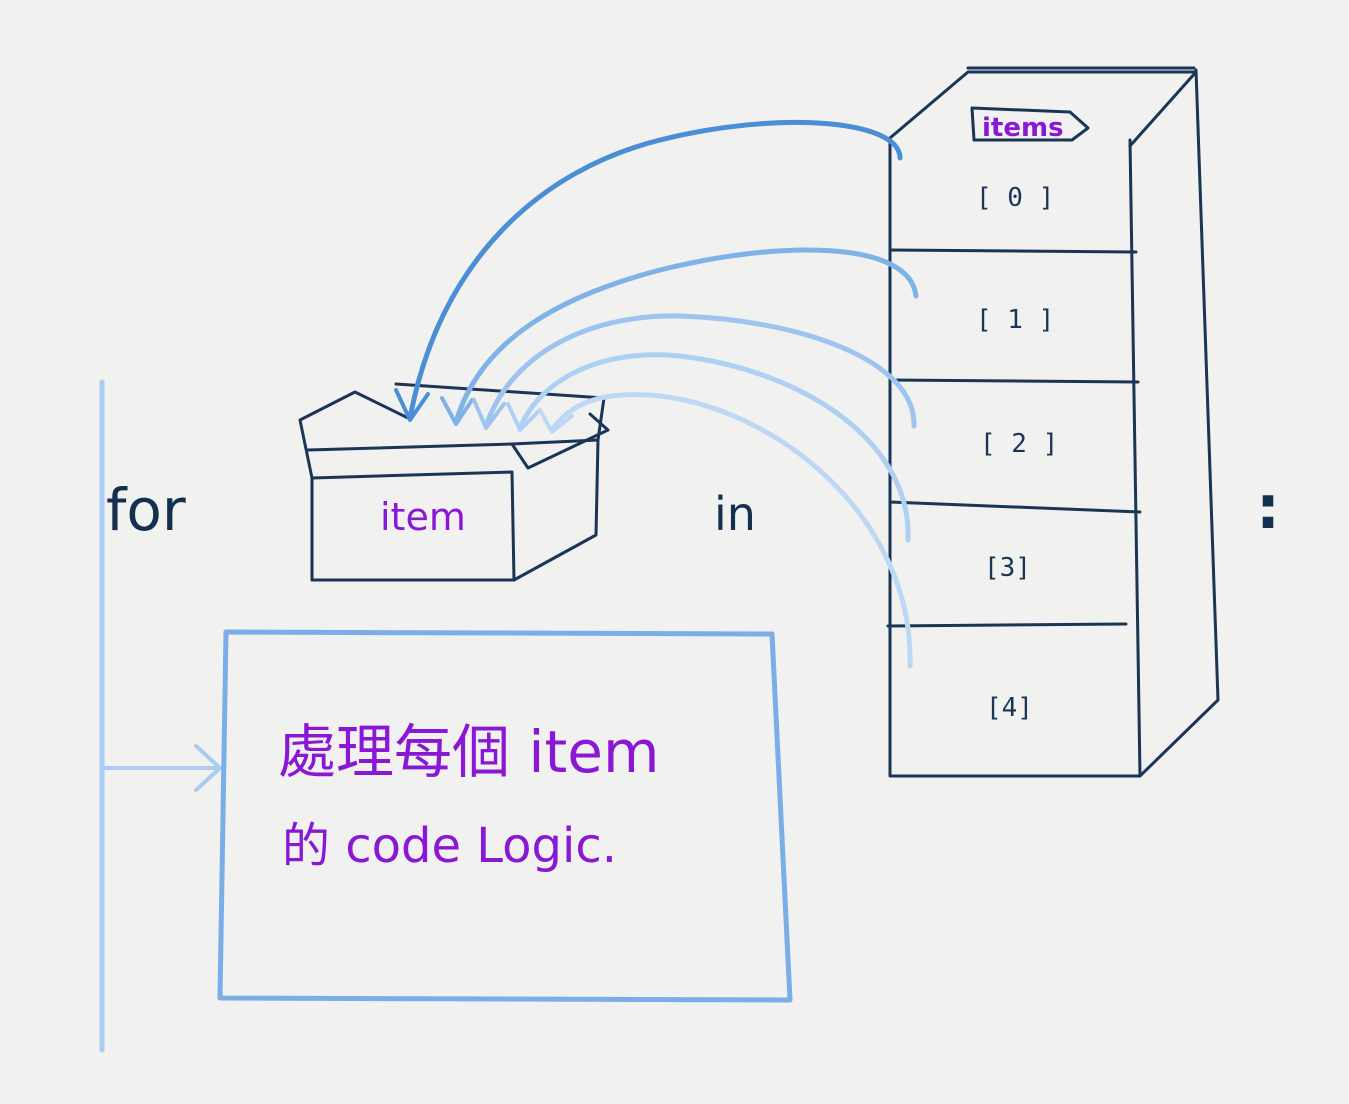  I want to click on loop-entry-arrow, so click(163, 768).